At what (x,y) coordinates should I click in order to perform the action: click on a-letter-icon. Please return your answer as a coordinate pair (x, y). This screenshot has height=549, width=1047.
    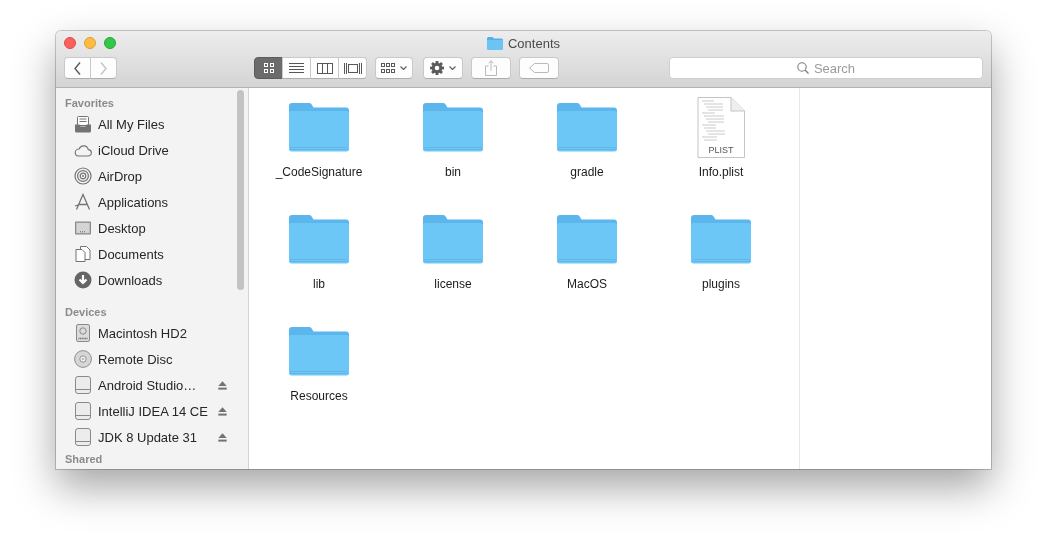
    Looking at the image, I should click on (83, 202).